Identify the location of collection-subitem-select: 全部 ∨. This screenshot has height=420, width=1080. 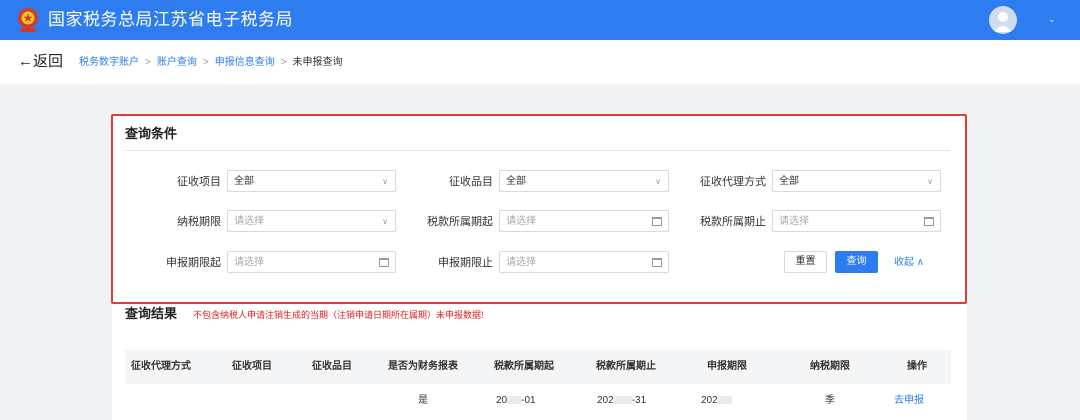
(584, 181).